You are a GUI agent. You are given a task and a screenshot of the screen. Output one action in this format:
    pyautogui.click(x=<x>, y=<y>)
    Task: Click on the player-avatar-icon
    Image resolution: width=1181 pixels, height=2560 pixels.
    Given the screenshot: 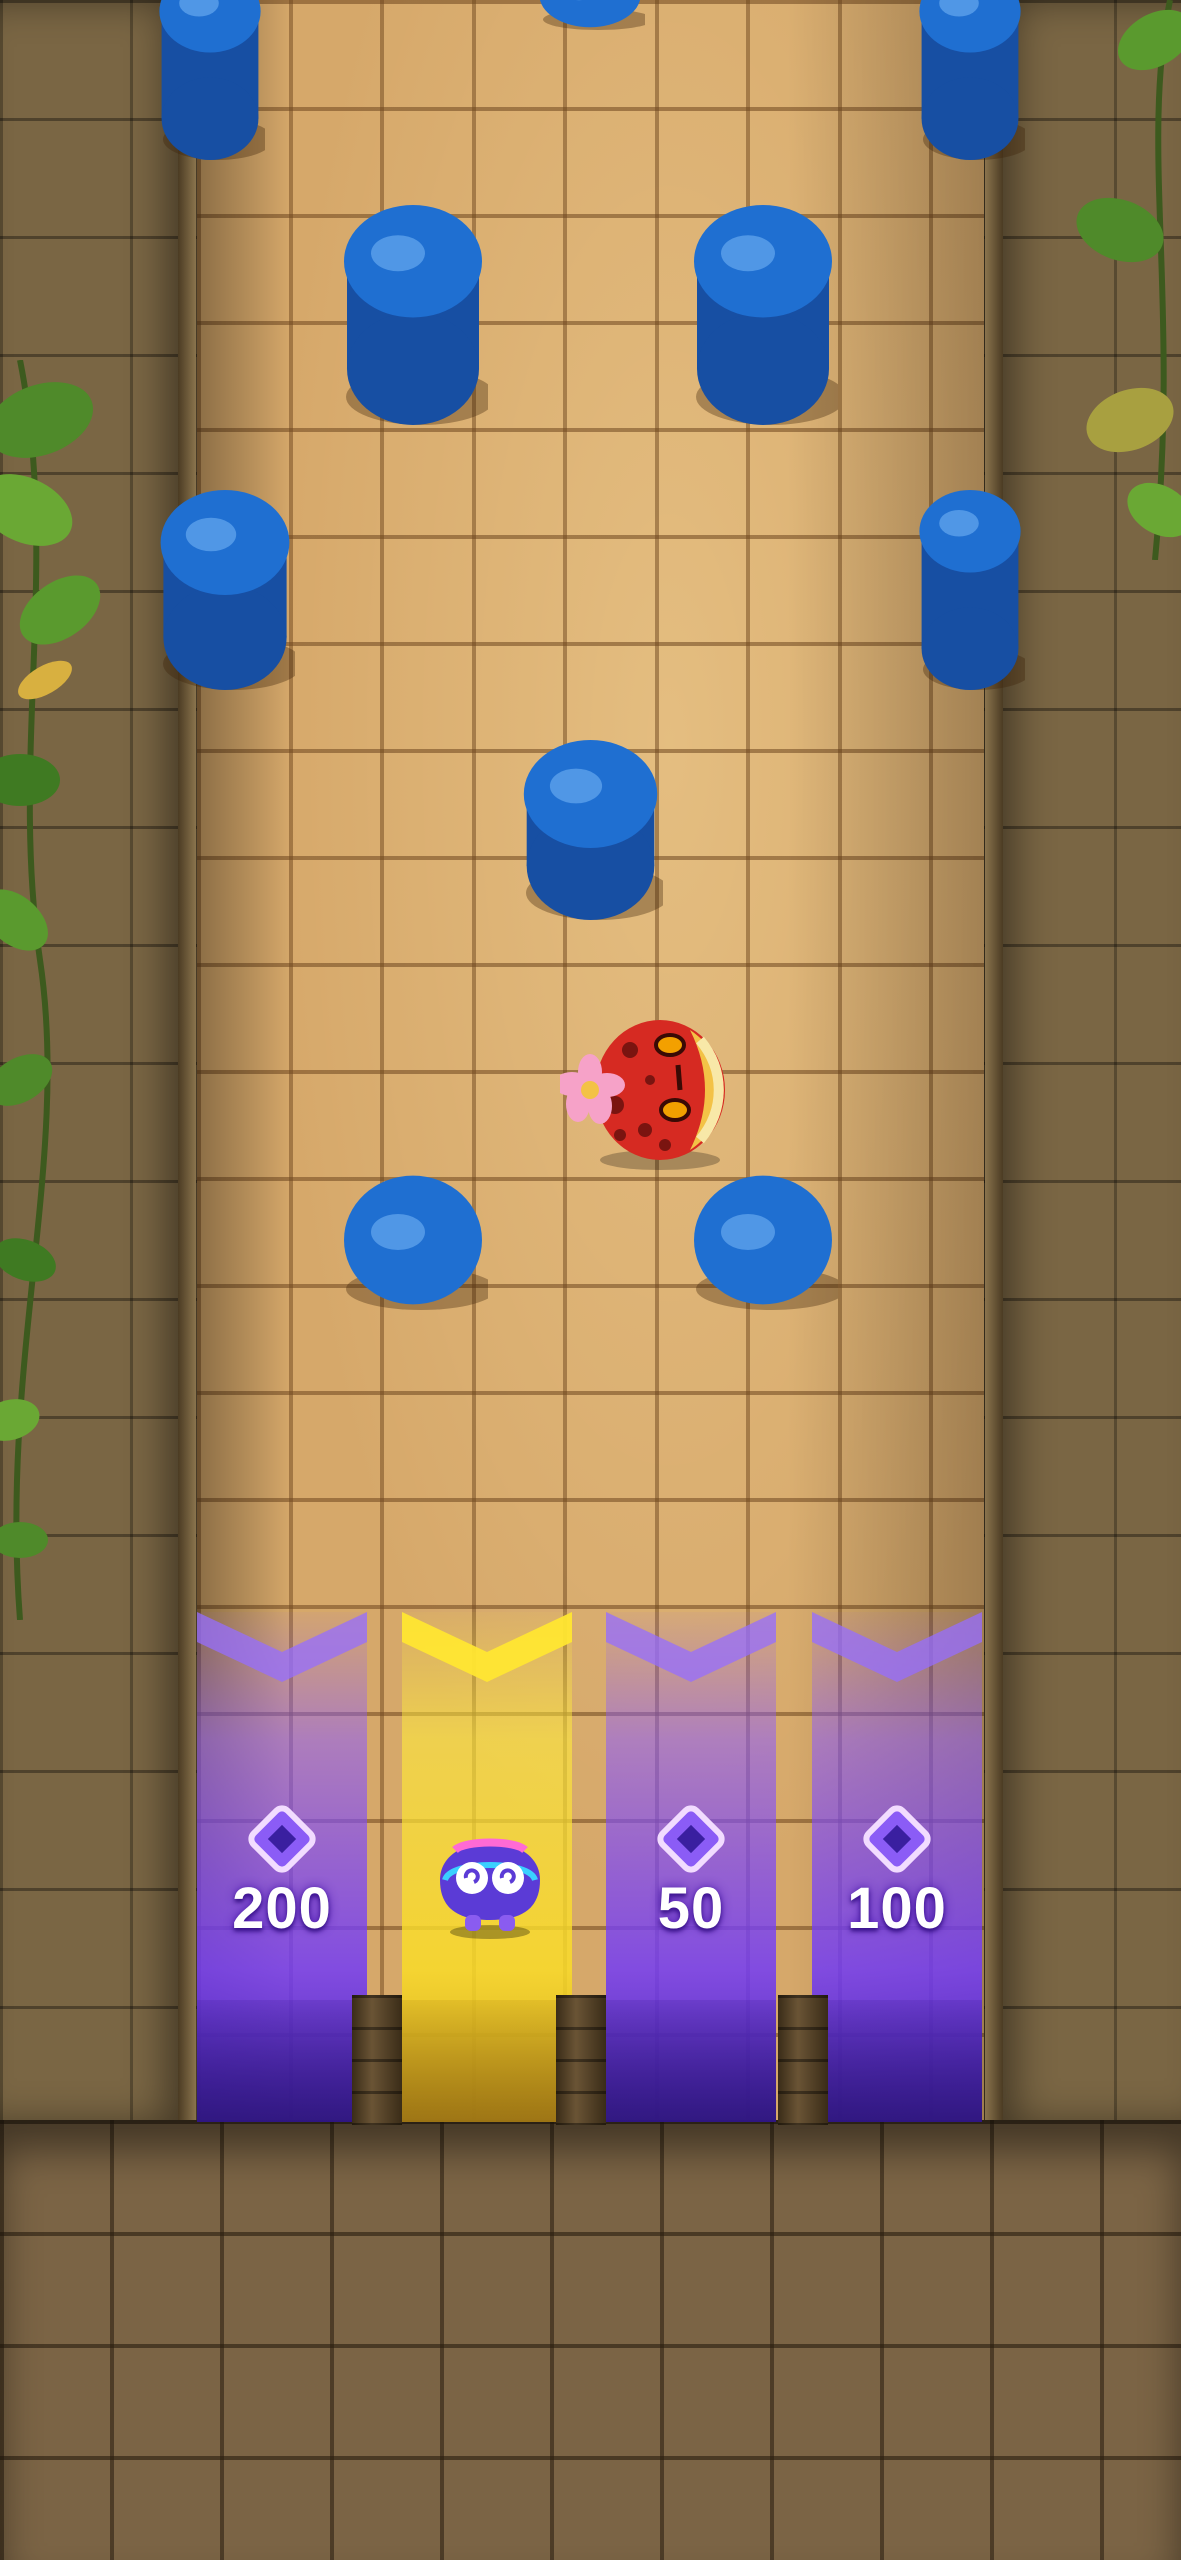 What is the action you would take?
    pyautogui.click(x=490, y=1888)
    